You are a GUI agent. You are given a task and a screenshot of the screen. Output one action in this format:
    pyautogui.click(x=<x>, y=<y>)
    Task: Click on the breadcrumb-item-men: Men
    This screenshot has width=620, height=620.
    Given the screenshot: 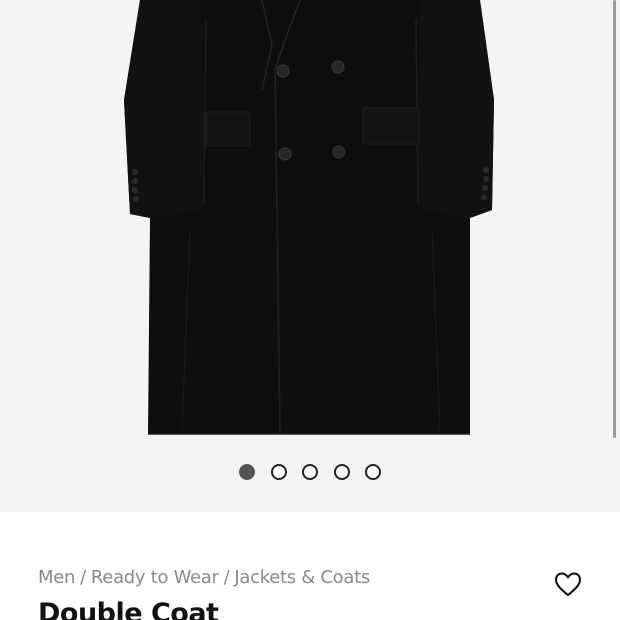 What is the action you would take?
    pyautogui.click(x=56, y=577)
    